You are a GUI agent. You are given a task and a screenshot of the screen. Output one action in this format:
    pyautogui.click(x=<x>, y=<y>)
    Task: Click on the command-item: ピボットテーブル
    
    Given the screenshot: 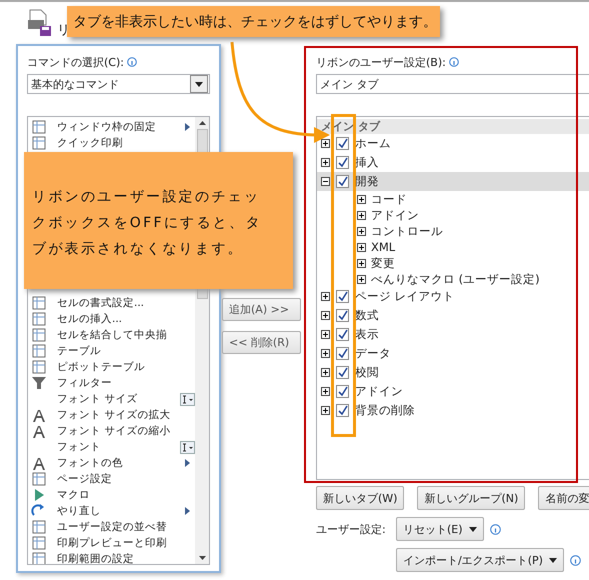 What is the action you would take?
    pyautogui.click(x=111, y=367)
    